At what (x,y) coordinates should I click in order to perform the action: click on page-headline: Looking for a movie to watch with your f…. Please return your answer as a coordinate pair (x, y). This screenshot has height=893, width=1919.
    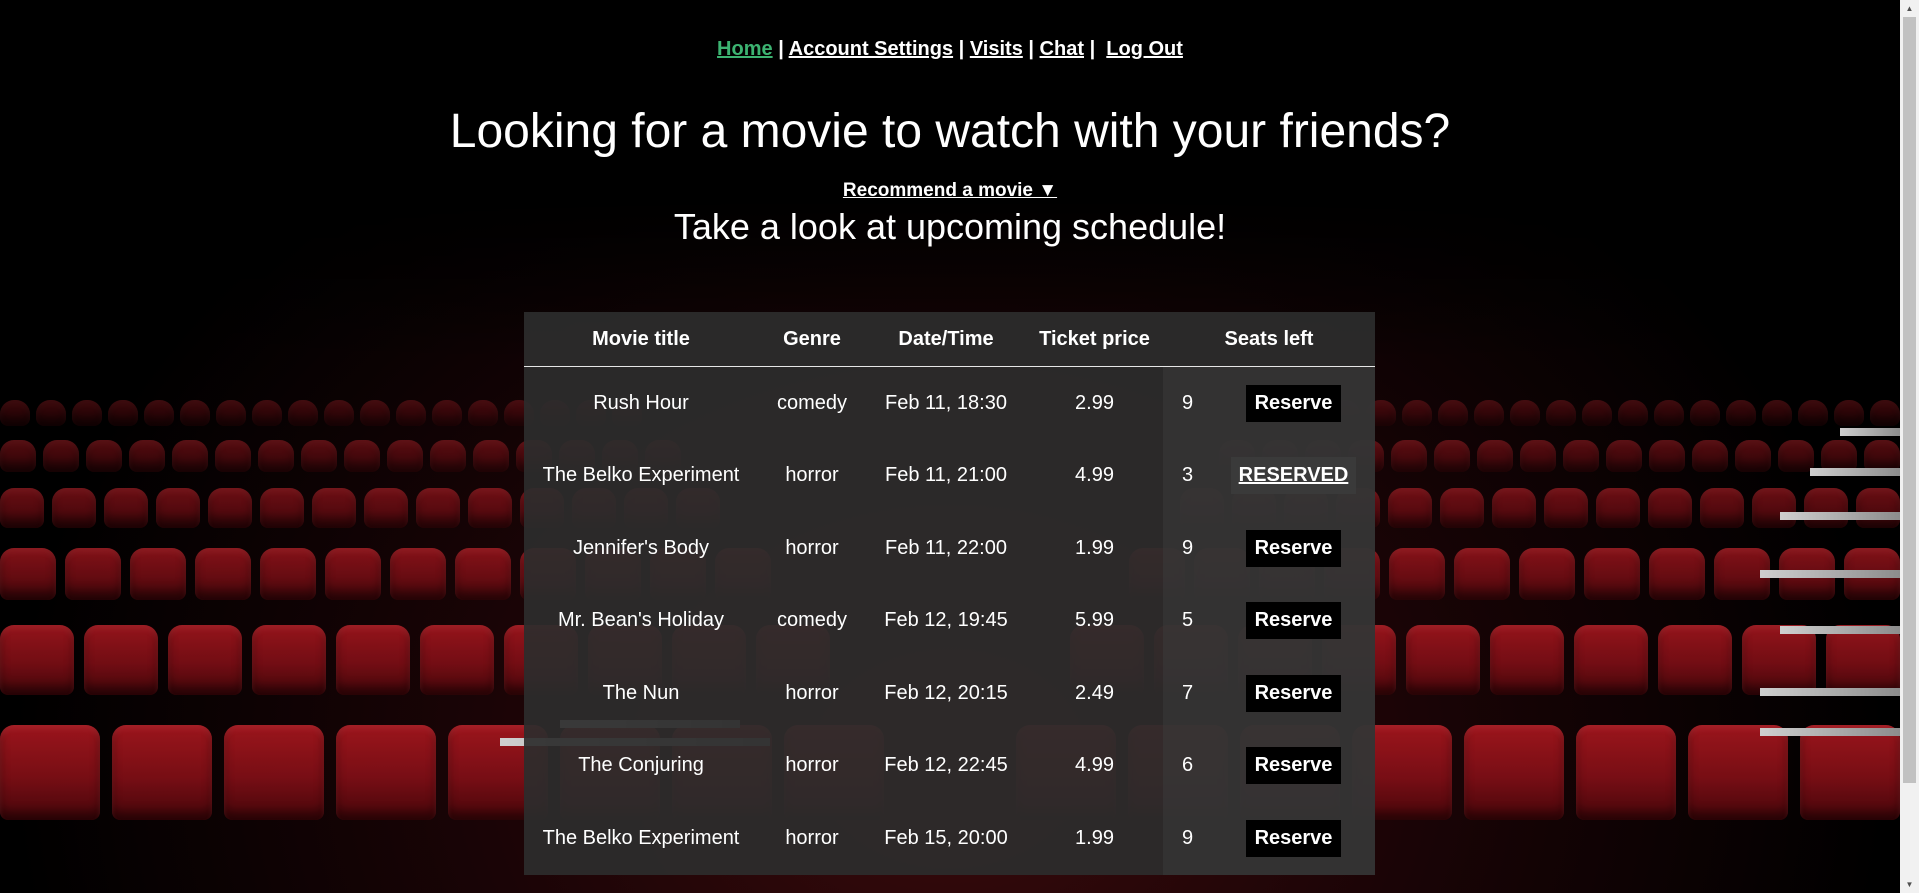
    Looking at the image, I should click on (950, 131).